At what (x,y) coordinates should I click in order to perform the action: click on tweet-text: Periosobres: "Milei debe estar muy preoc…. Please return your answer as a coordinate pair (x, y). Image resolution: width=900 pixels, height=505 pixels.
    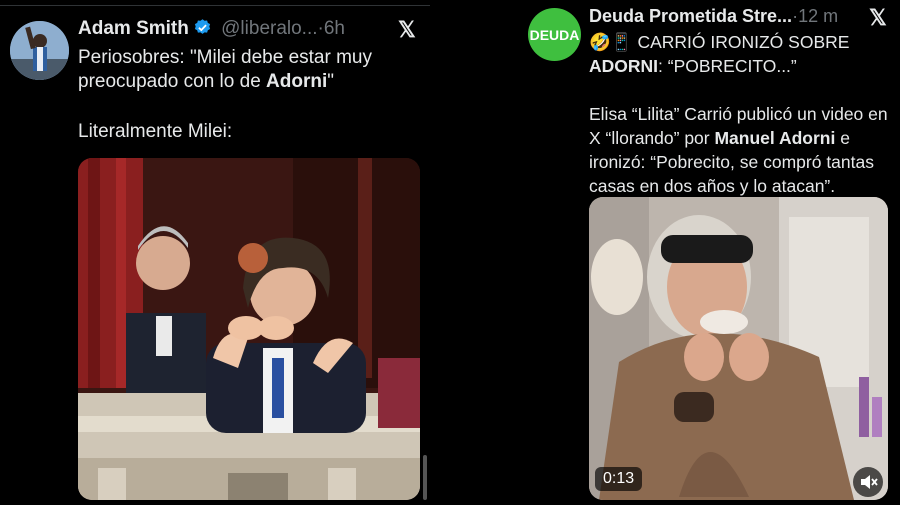
    Looking at the image, I should click on (250, 95).